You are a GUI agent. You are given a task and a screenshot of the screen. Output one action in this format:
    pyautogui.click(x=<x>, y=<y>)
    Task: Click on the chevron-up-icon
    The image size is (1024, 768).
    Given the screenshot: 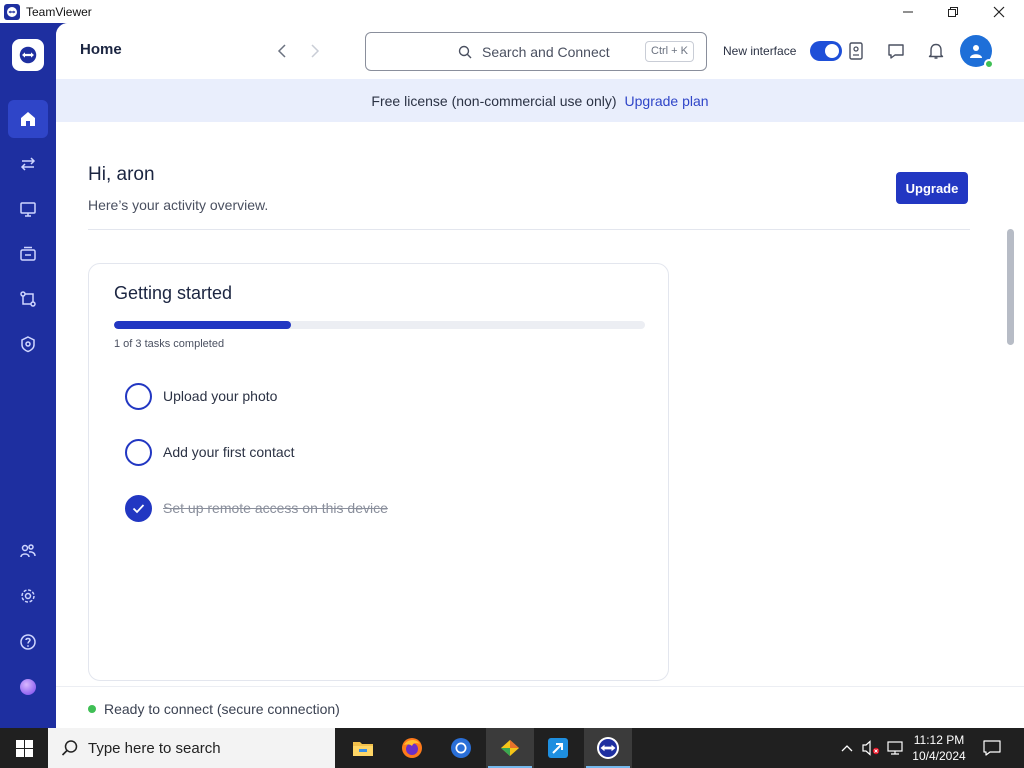 What is the action you would take?
    pyautogui.click(x=847, y=748)
    